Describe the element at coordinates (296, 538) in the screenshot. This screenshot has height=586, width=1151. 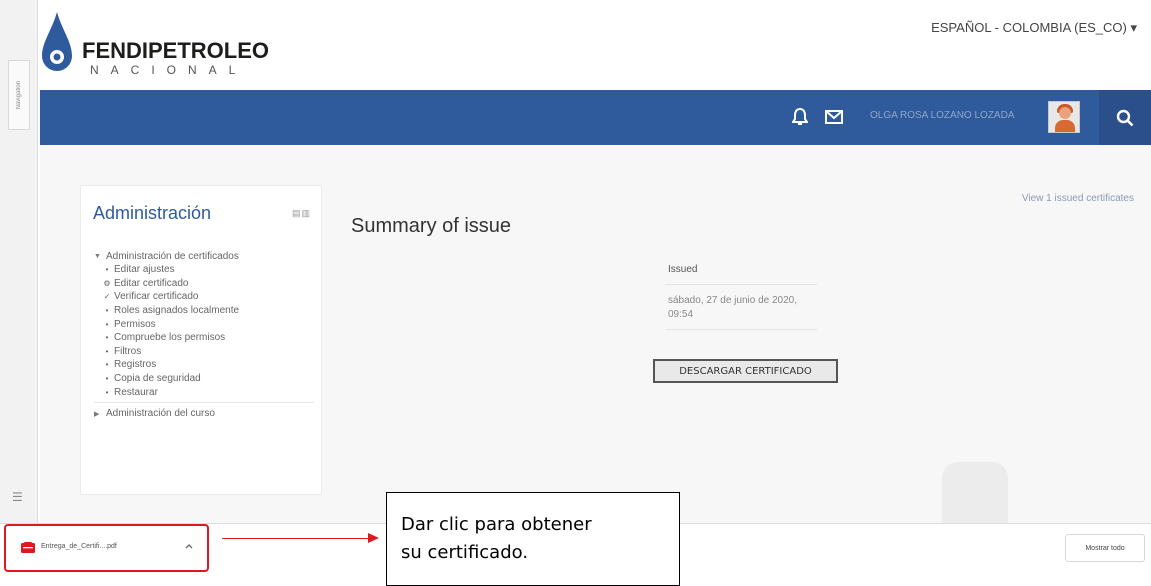
I see `annotation-arrow` at that location.